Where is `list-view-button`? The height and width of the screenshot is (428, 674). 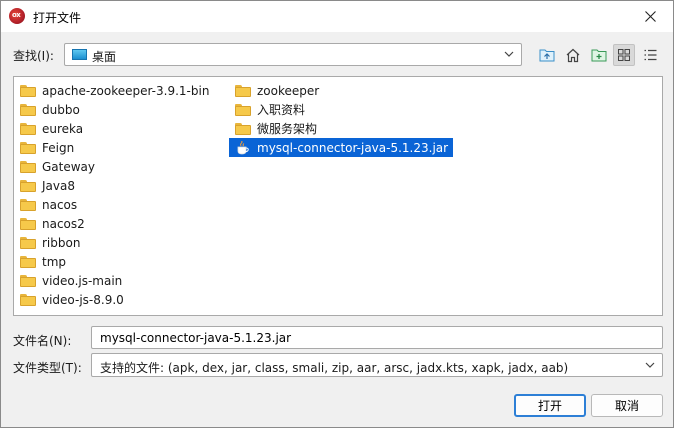 list-view-button is located at coordinates (624, 55).